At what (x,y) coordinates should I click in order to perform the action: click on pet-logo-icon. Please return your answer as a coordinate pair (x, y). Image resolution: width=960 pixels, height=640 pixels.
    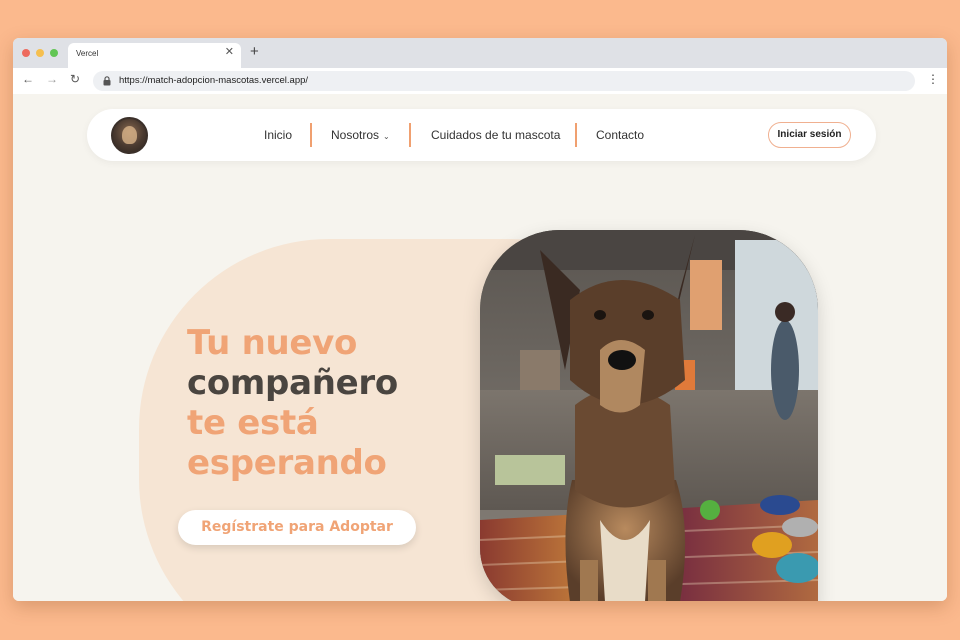
    Looking at the image, I should click on (129, 135).